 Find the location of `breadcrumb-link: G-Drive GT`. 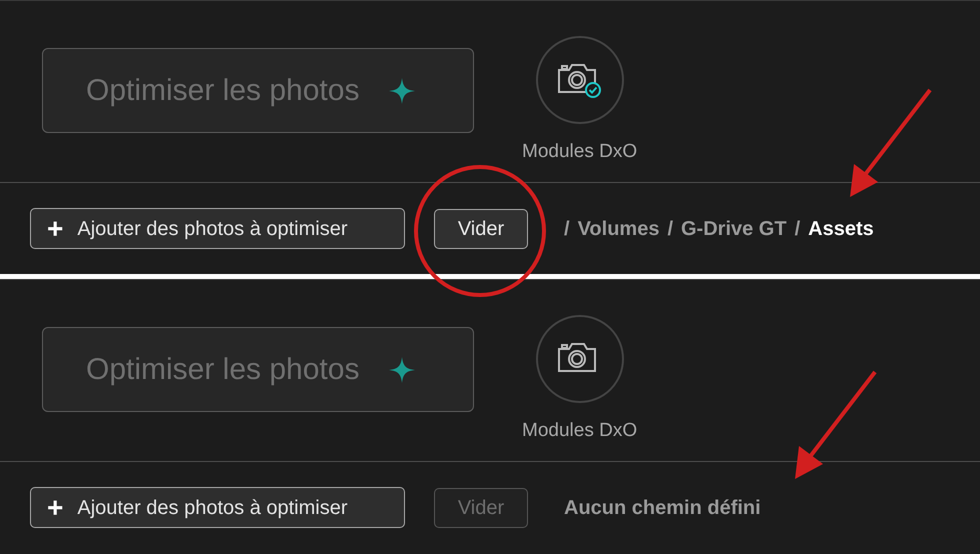

breadcrumb-link: G-Drive GT is located at coordinates (734, 229).